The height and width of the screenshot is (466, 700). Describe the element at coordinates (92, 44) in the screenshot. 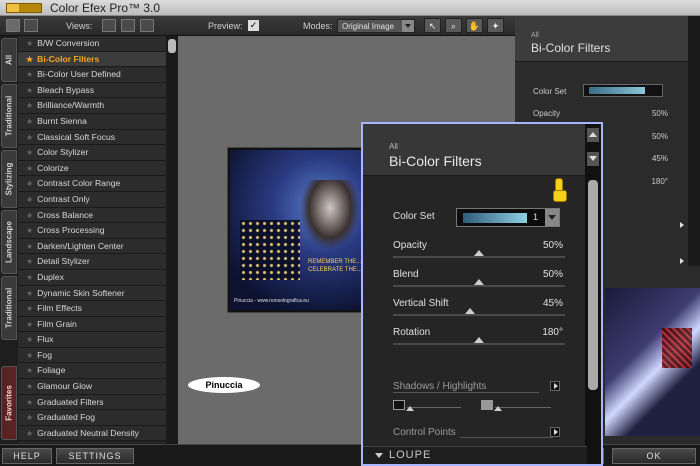

I see `filter-item: ★ B/W Conversion` at that location.